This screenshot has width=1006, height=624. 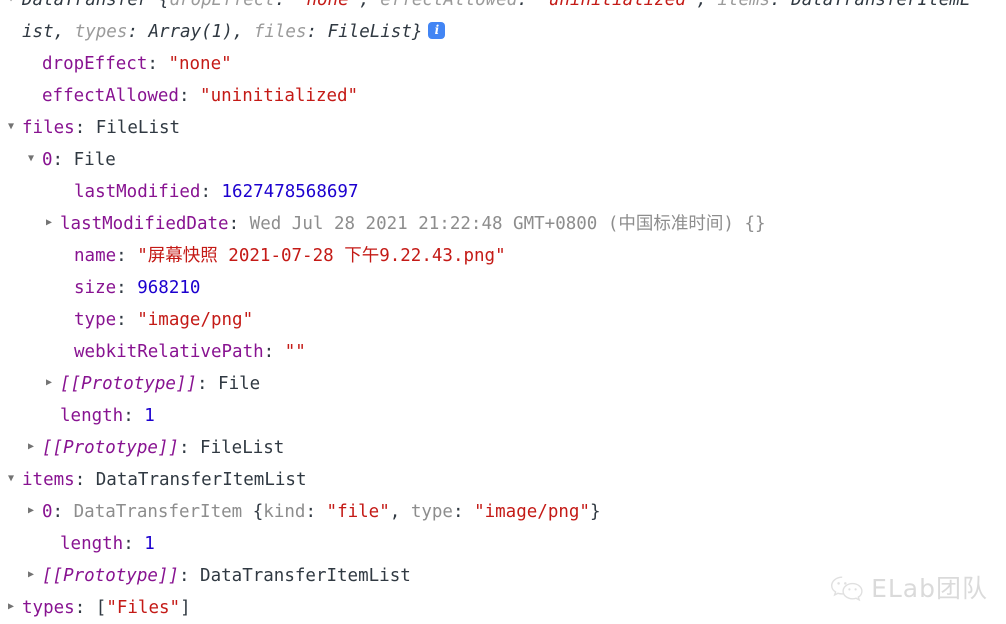 I want to click on token: "", so click(x=295, y=352).